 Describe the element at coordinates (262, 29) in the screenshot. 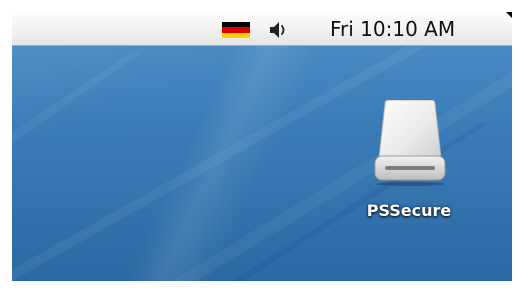

I see `menu-bar: Fri 10:10 AM` at that location.